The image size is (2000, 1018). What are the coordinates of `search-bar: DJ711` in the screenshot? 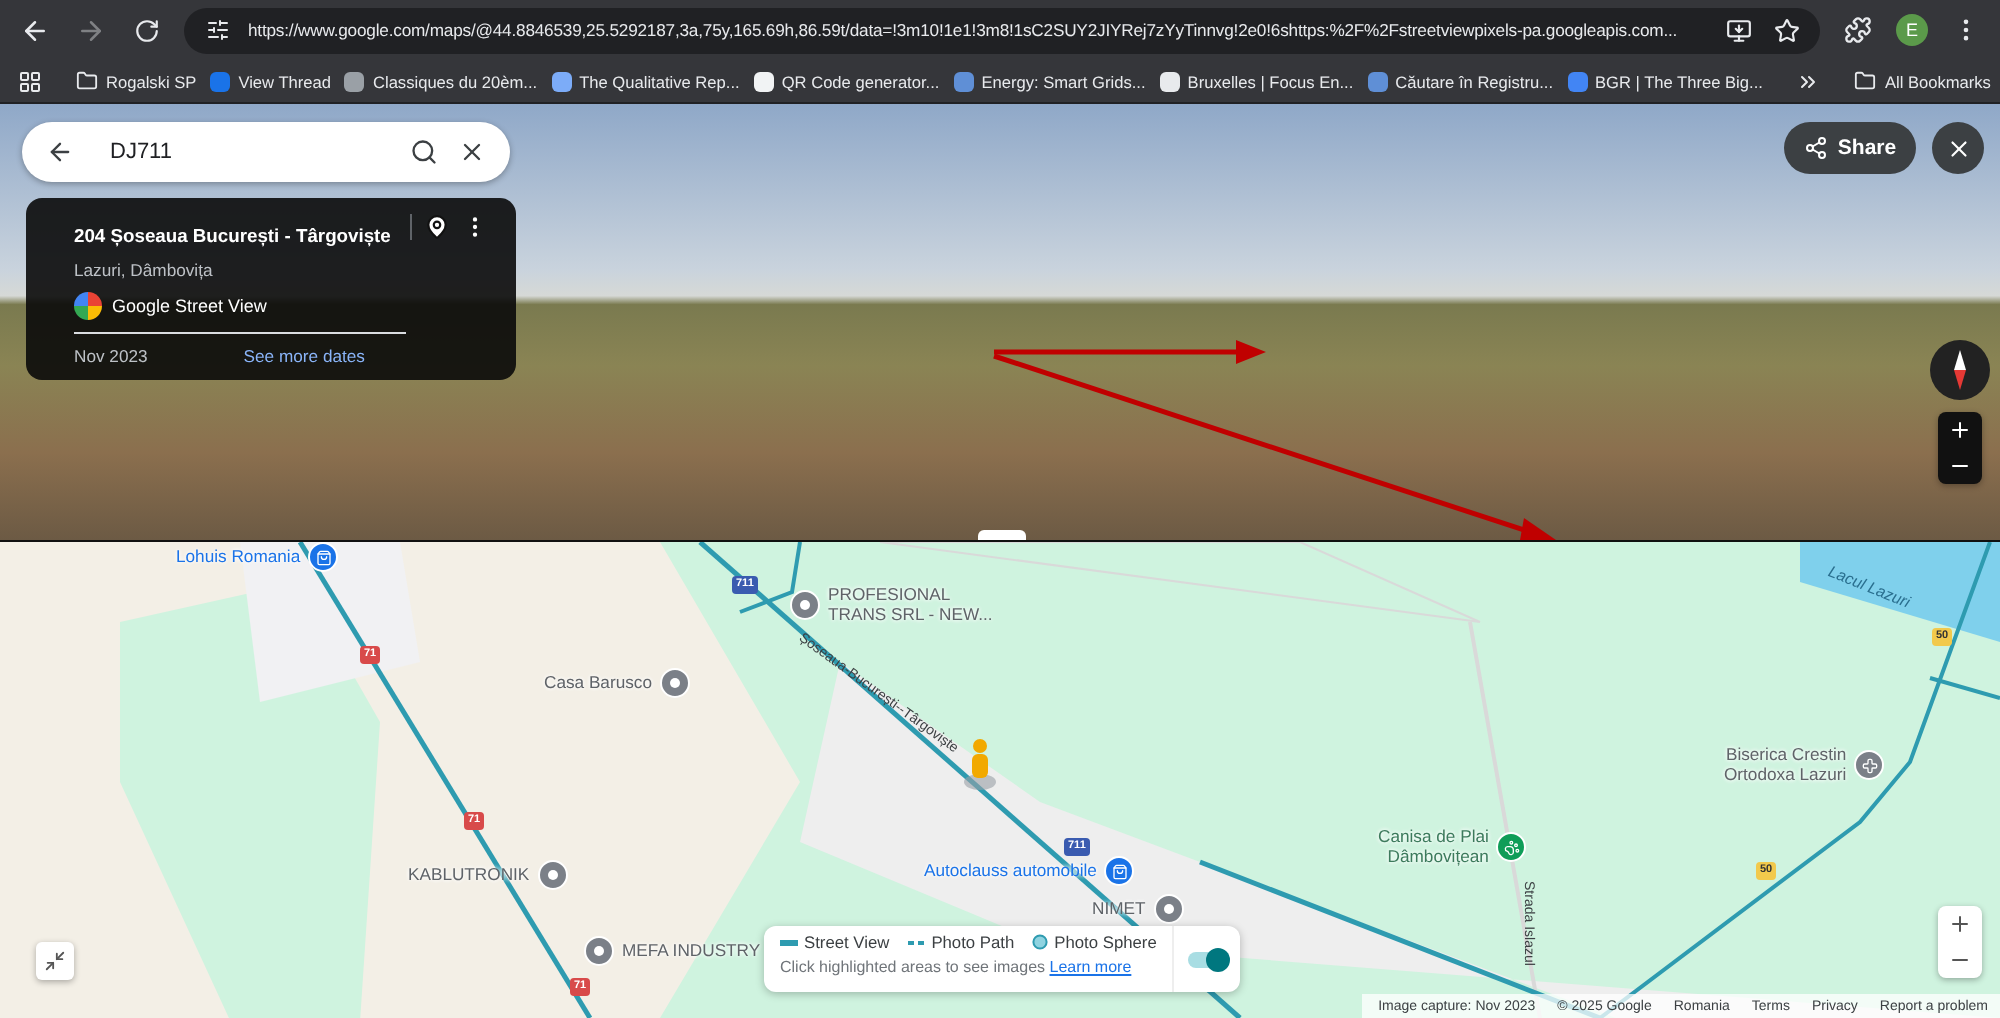 It's located at (266, 152).